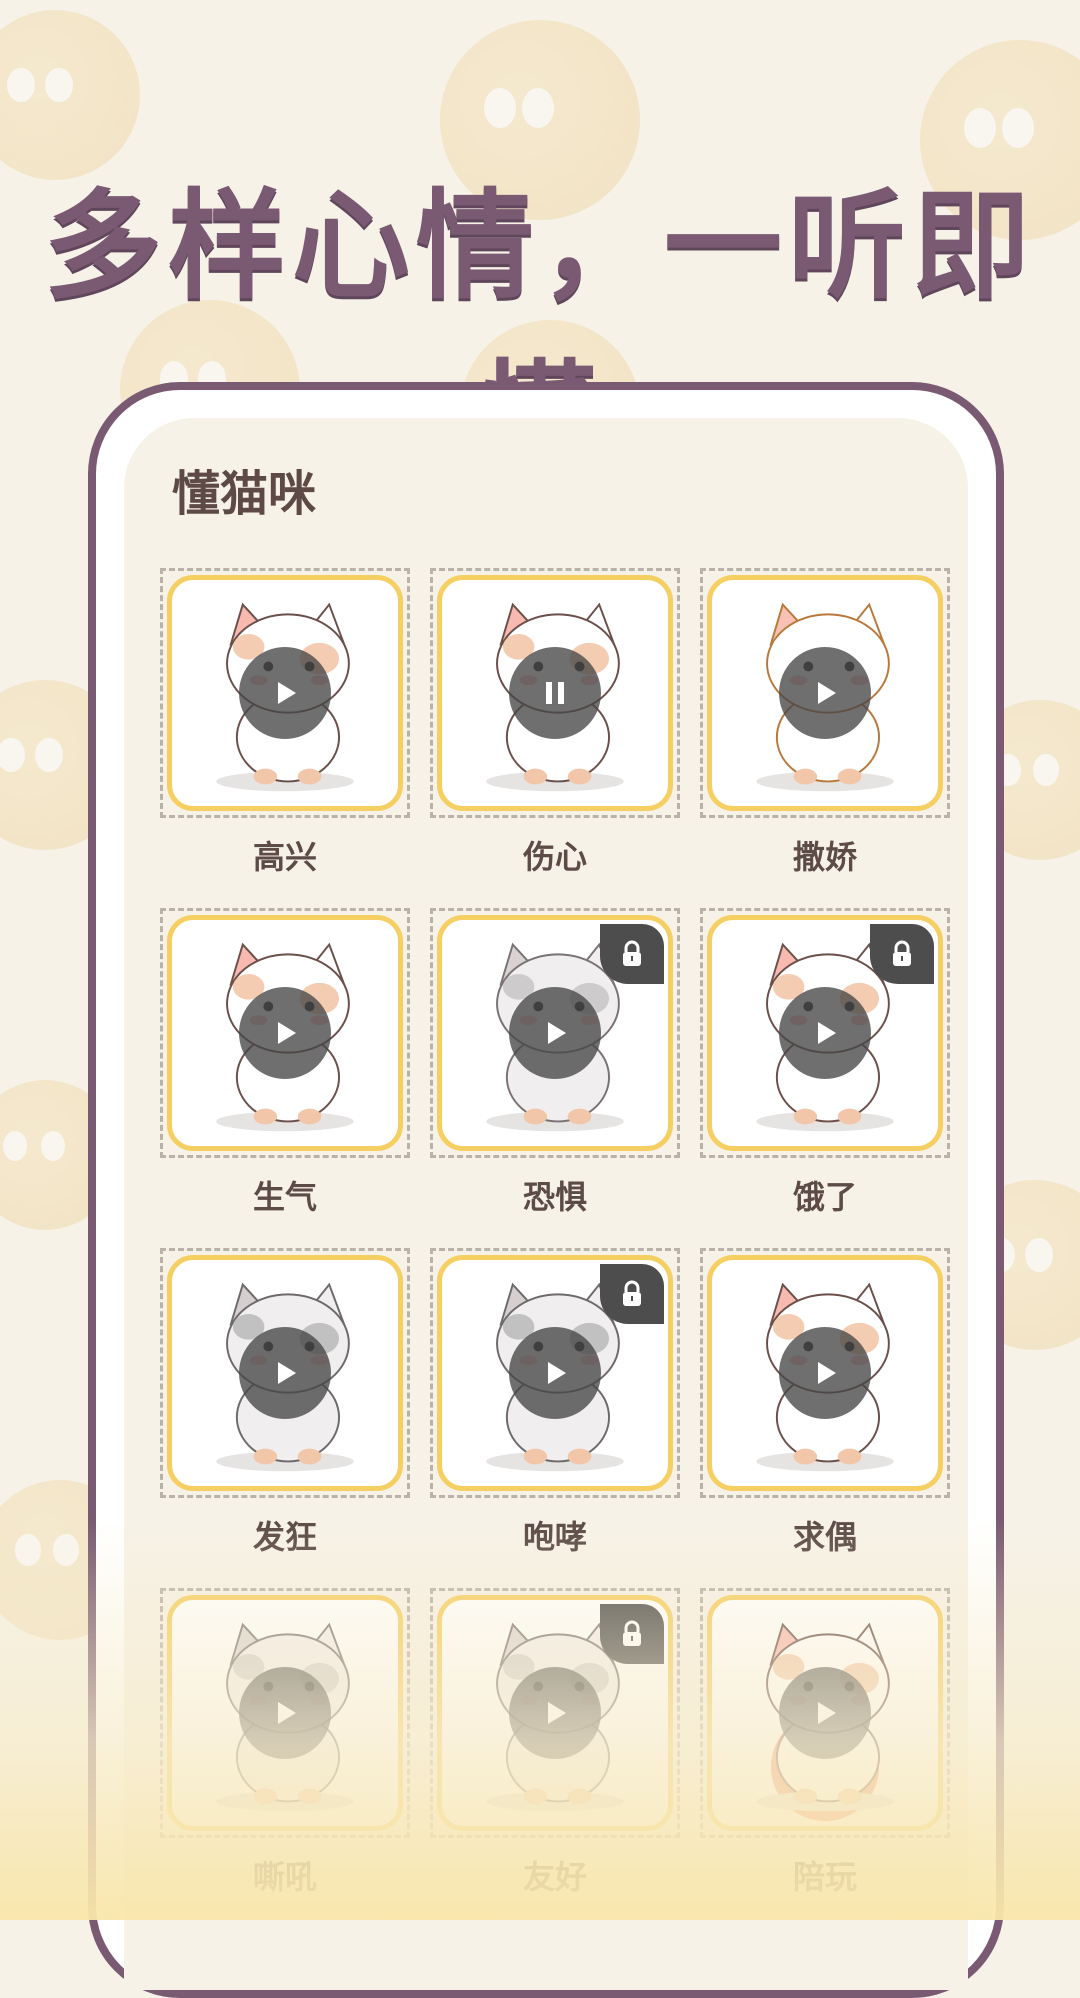 Image resolution: width=1080 pixels, height=1998 pixels. I want to click on sound-card: 嘶吼, so click(285, 1742).